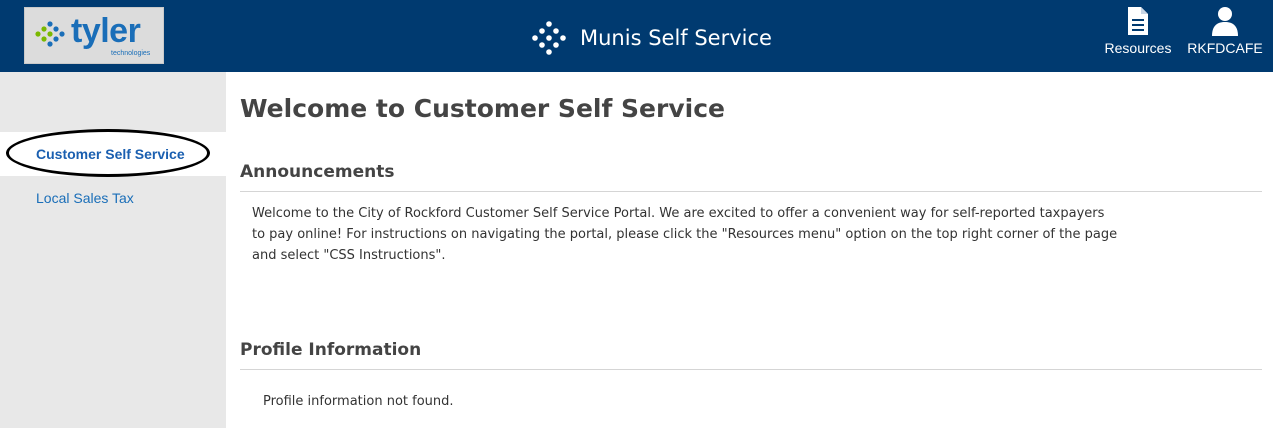 The image size is (1273, 428). I want to click on app-title-group: Munis Self Service, so click(651, 38).